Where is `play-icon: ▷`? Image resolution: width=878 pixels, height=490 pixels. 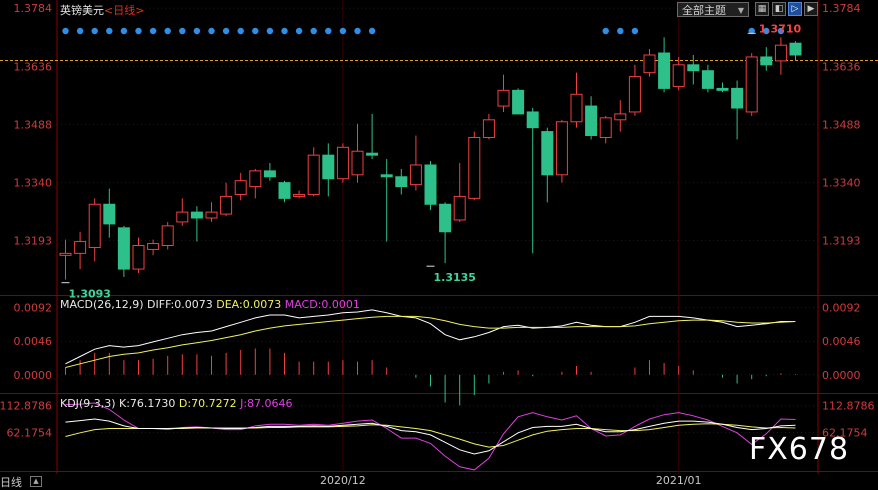
play-icon: ▷ is located at coordinates (795, 9).